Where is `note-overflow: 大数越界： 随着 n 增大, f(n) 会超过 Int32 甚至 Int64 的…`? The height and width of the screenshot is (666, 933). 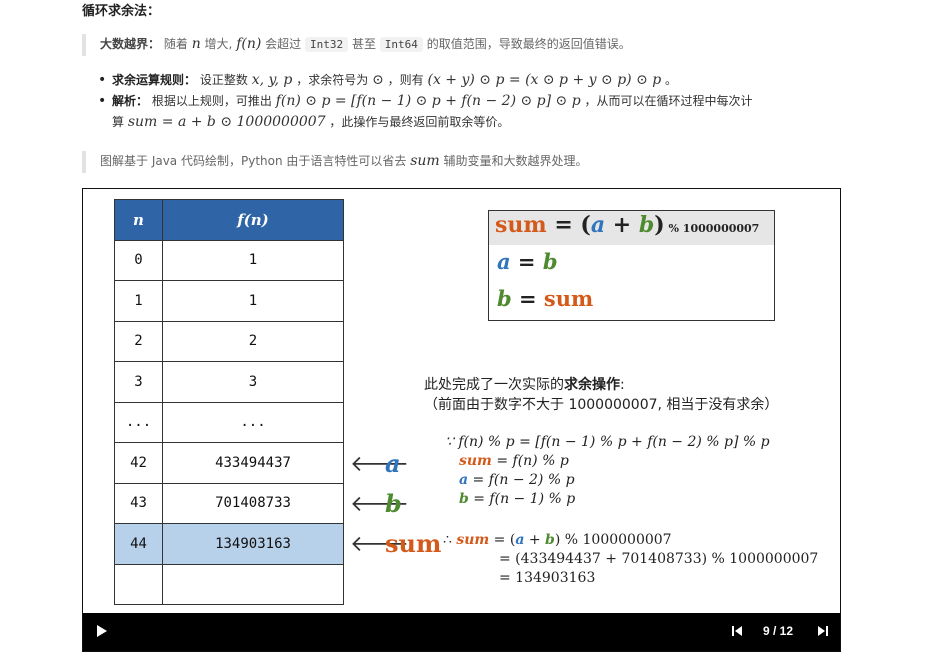
note-overflow: 大数越界： 随着 n 增大, f(n) 会超过 Int32 甚至 Int64 的… is located at coordinates (356, 45).